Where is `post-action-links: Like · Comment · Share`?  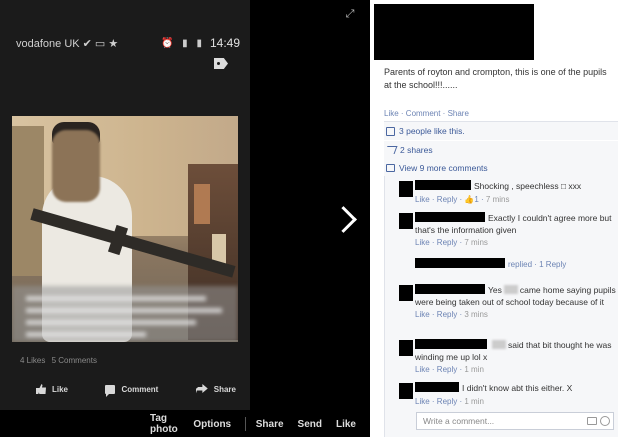 post-action-links: Like · Comment · Share is located at coordinates (426, 113).